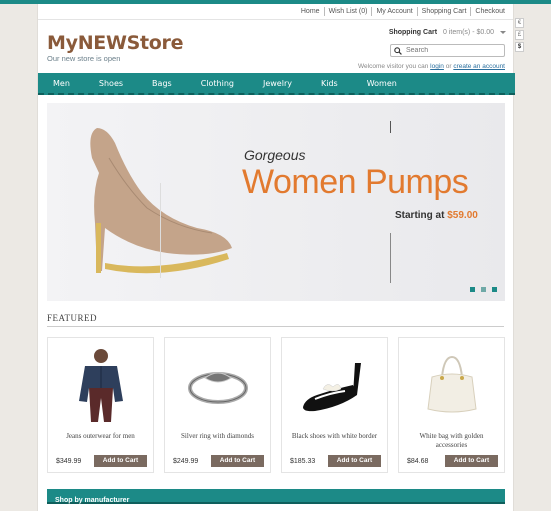  Describe the element at coordinates (72, 318) in the screenshot. I see `featured-heading: FEATURED` at that location.